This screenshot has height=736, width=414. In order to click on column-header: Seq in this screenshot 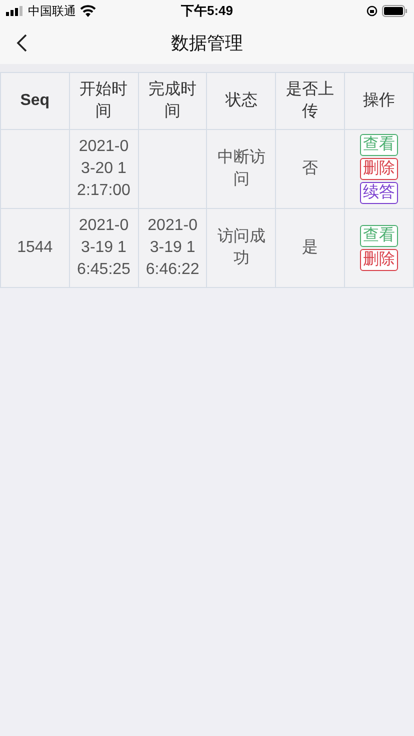, I will do `click(35, 101)`.